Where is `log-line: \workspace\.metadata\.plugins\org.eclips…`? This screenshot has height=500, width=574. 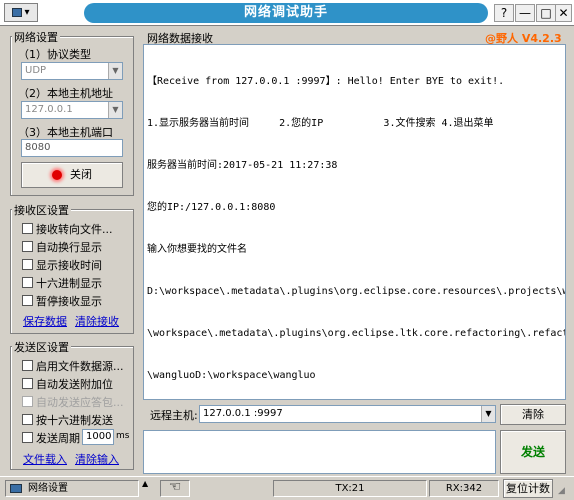 log-line: \workspace\.metadata\.plugins\org.eclips… is located at coordinates (356, 333).